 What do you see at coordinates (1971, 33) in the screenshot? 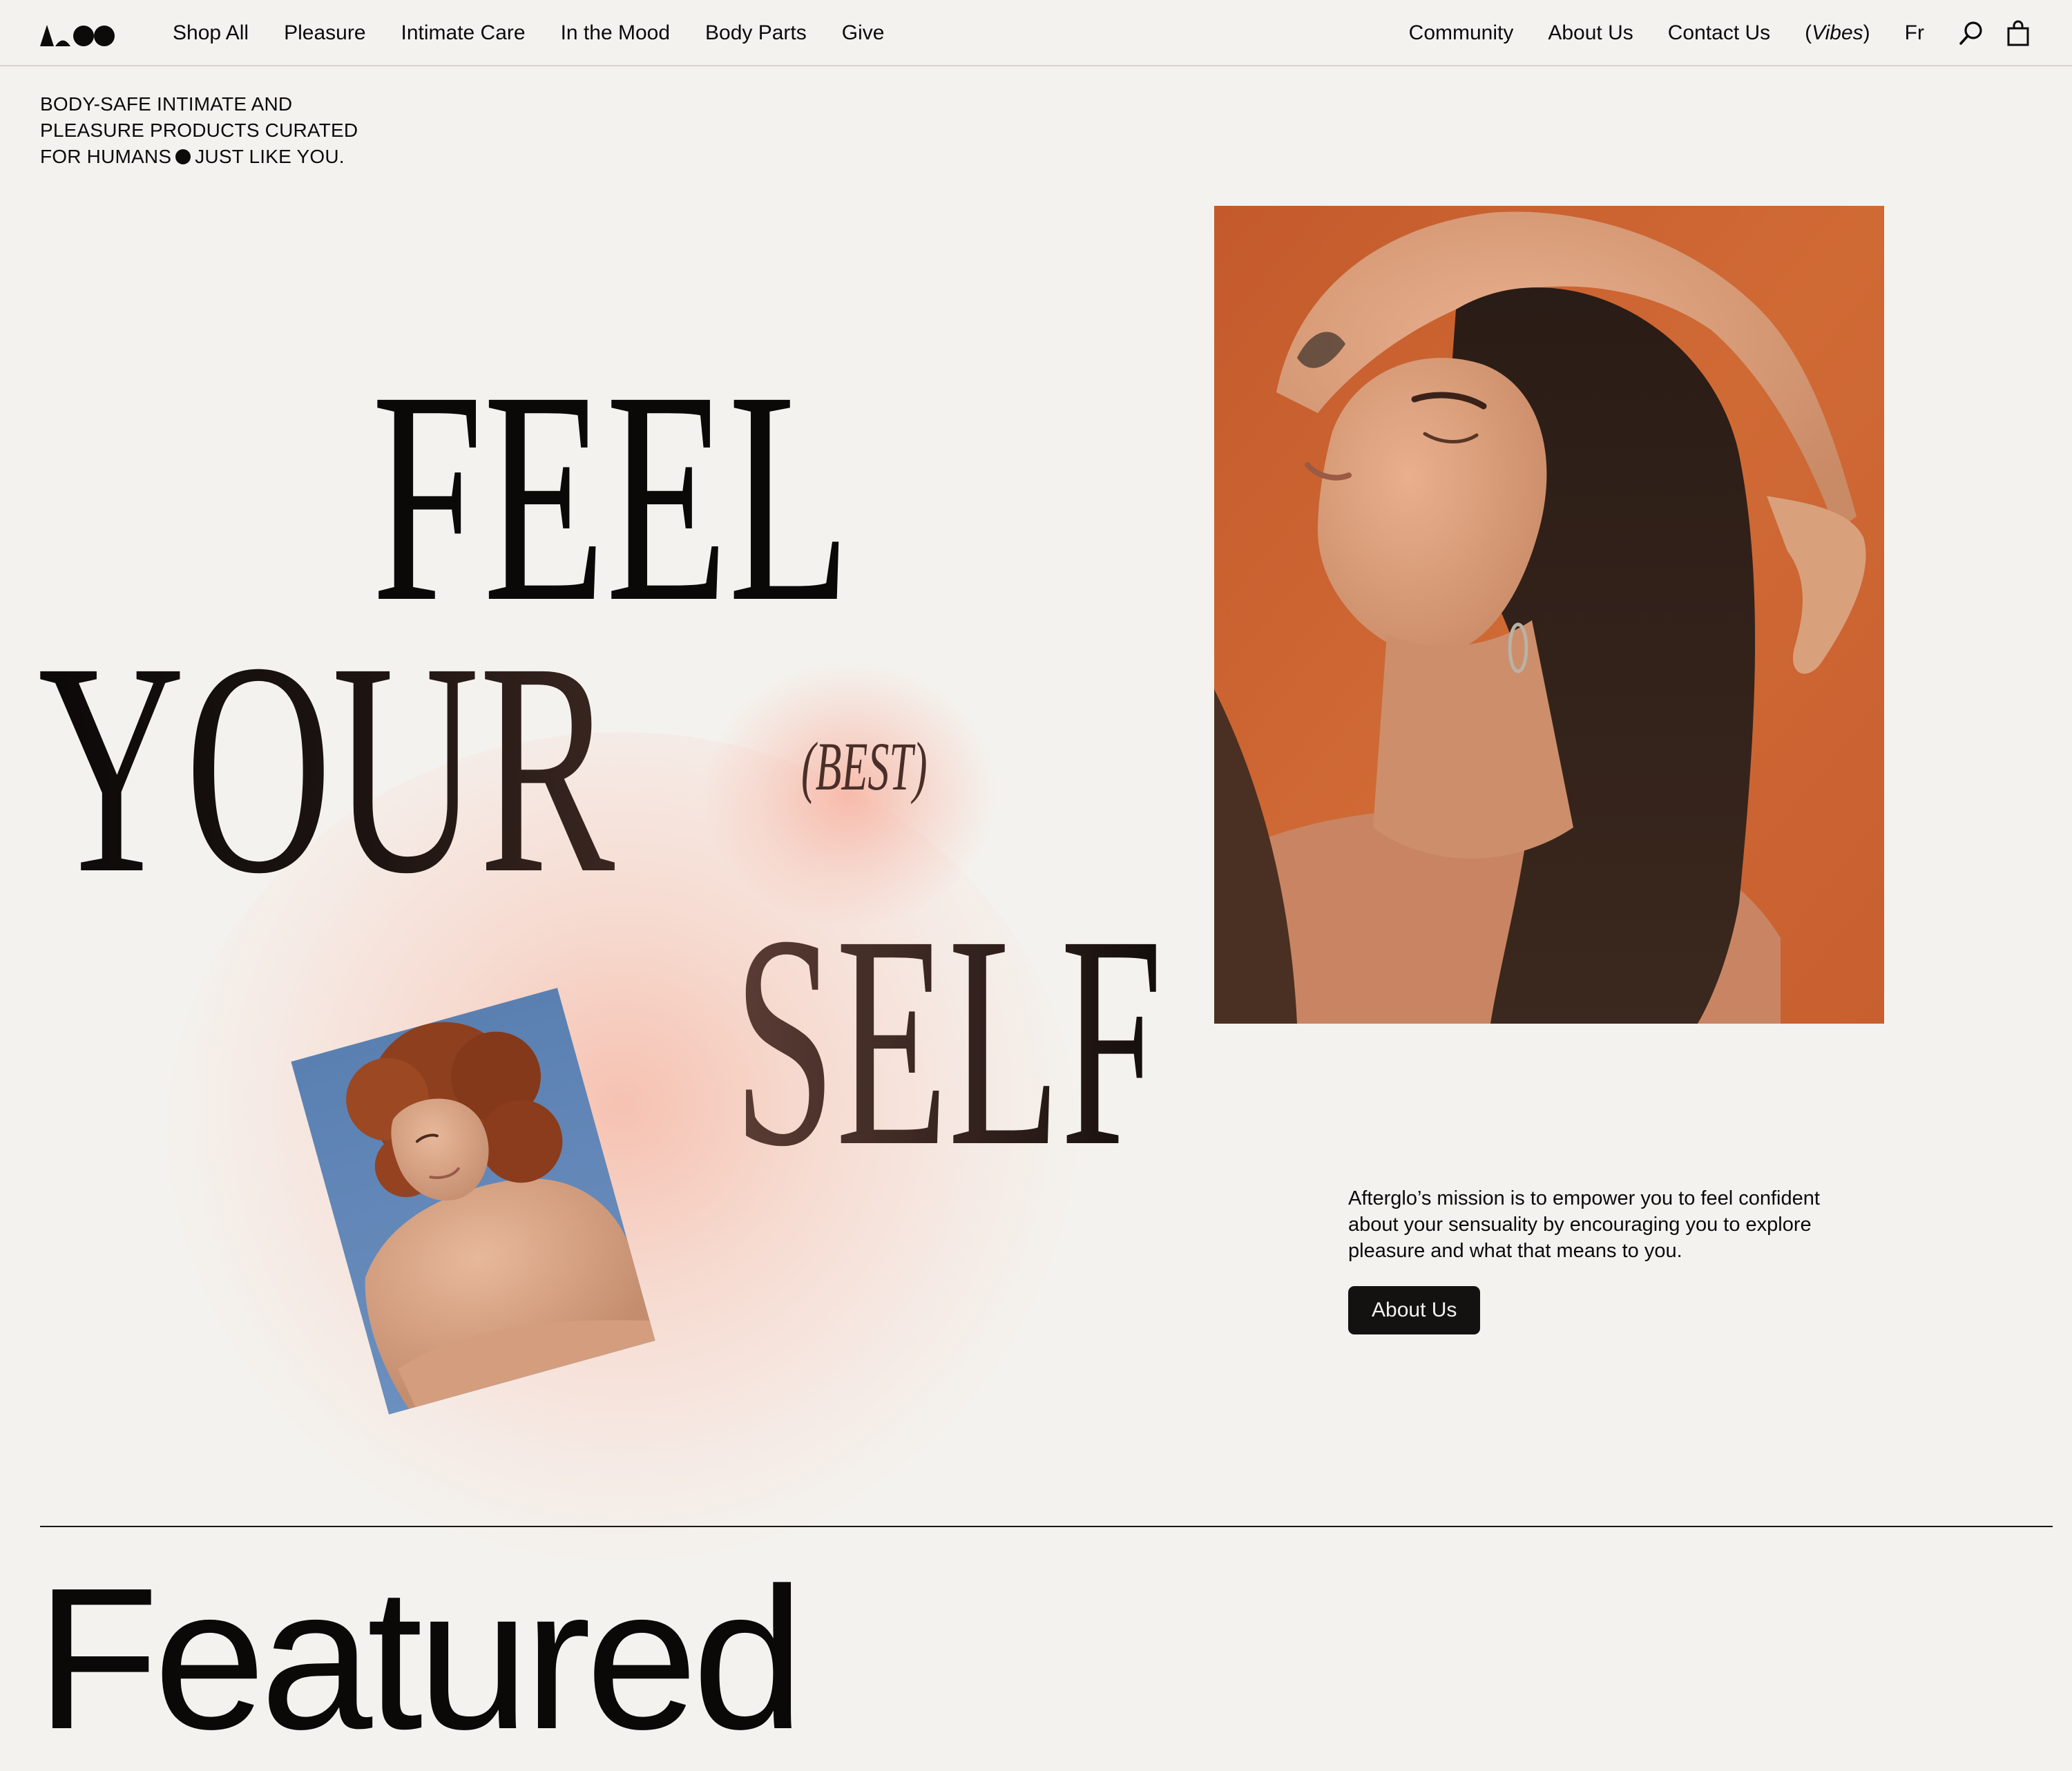
I see `search-icon` at bounding box center [1971, 33].